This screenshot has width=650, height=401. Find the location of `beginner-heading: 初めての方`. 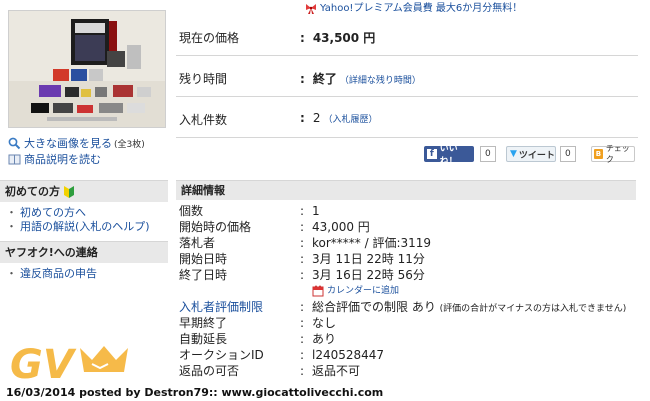

beginner-heading: 初めての方 is located at coordinates (84, 191).